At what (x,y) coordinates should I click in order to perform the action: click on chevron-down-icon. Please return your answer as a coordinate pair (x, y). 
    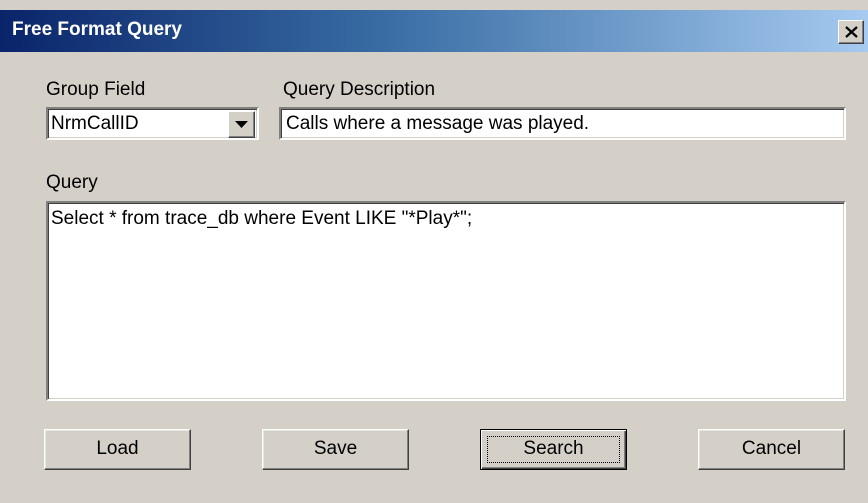
    Looking at the image, I should click on (241, 124).